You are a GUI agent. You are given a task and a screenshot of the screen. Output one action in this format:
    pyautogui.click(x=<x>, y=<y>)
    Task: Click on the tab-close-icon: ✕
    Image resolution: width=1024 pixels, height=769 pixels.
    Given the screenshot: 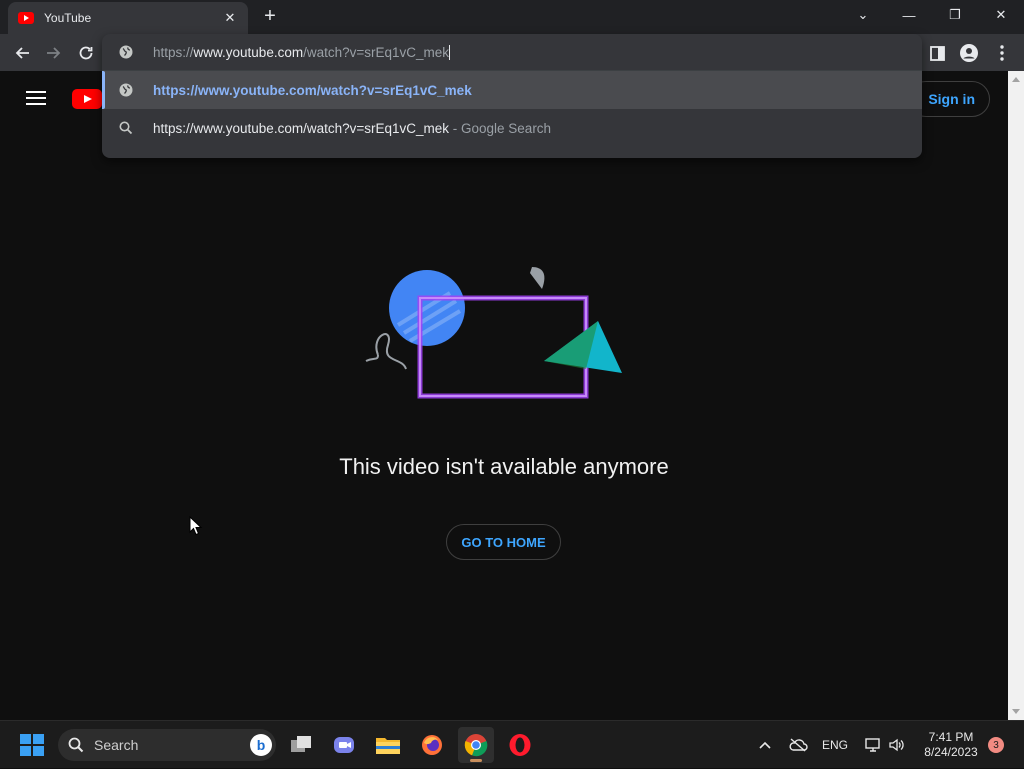 What is the action you would take?
    pyautogui.click(x=230, y=18)
    